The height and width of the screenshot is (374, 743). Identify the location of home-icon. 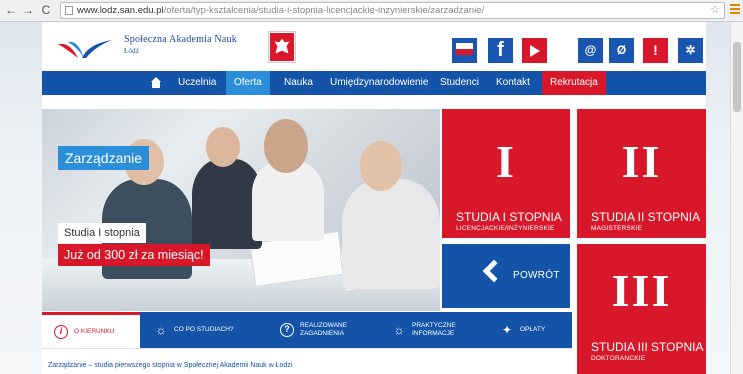
(156, 83).